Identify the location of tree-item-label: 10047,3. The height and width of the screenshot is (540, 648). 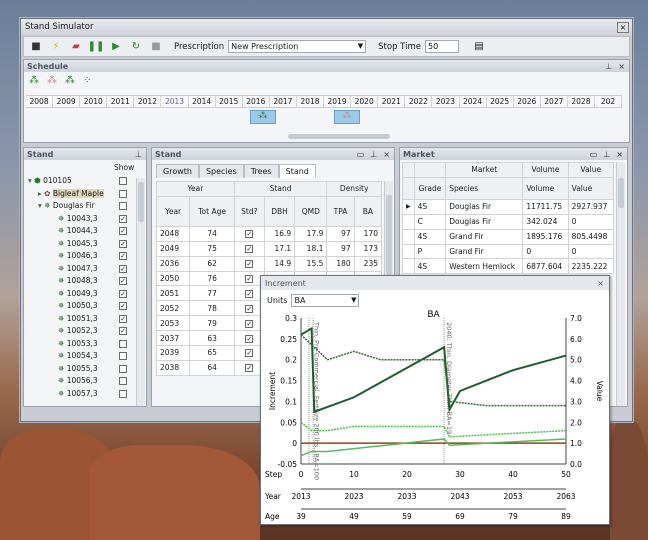
(82, 268).